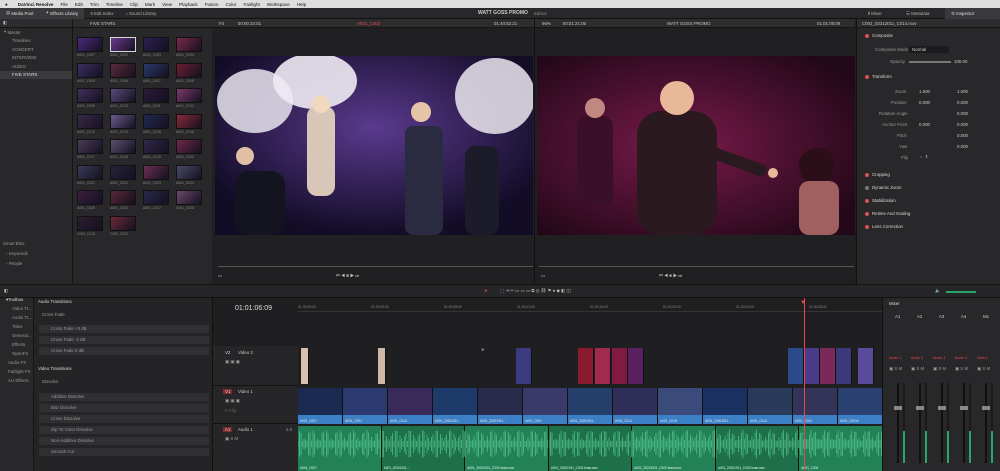  What do you see at coordinates (17, 253) in the screenshot?
I see `smart-bin-keywords: › Keywords` at bounding box center [17, 253].